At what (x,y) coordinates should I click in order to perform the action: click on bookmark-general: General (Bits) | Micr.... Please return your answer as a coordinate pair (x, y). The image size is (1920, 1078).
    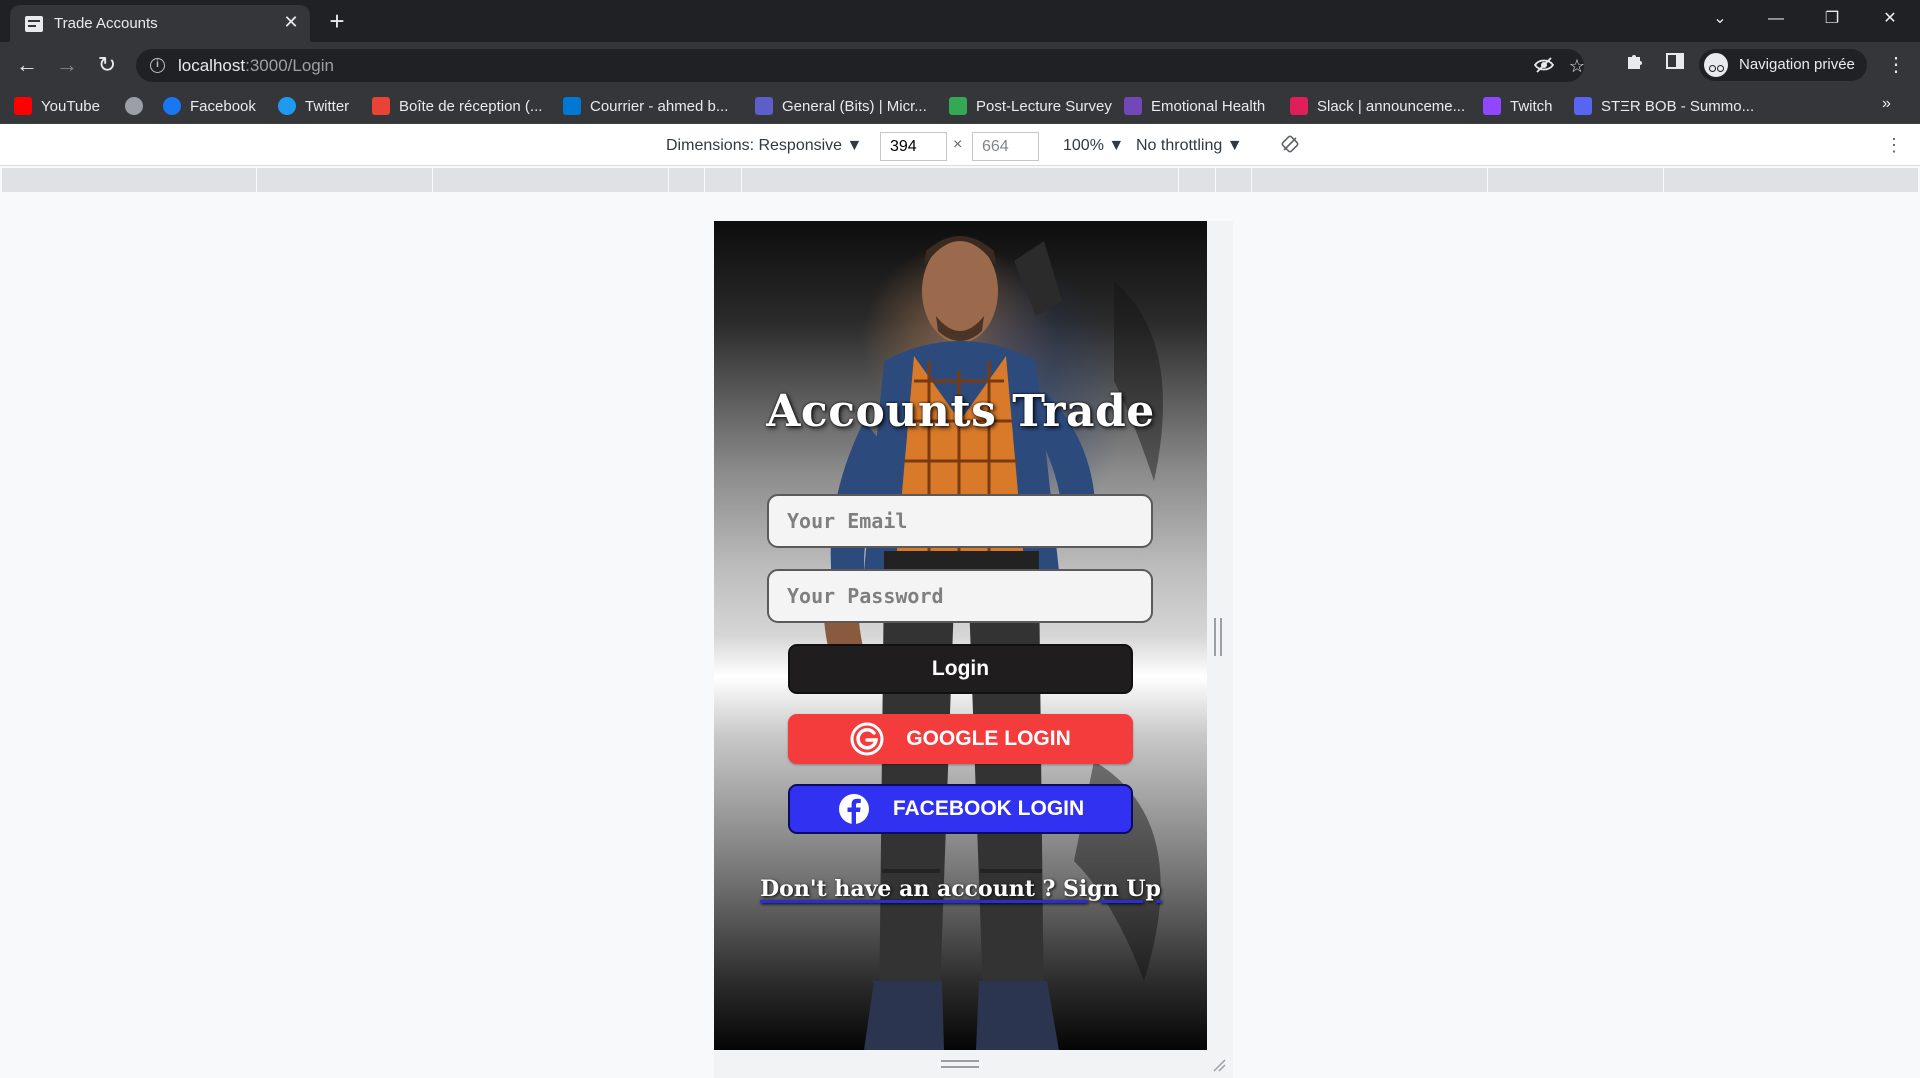
    Looking at the image, I should click on (841, 106).